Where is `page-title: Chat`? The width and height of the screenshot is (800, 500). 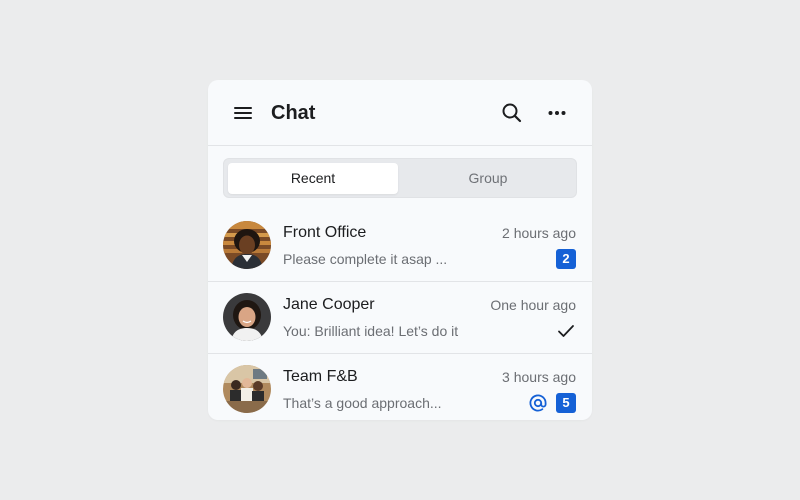
page-title: Chat is located at coordinates (293, 113).